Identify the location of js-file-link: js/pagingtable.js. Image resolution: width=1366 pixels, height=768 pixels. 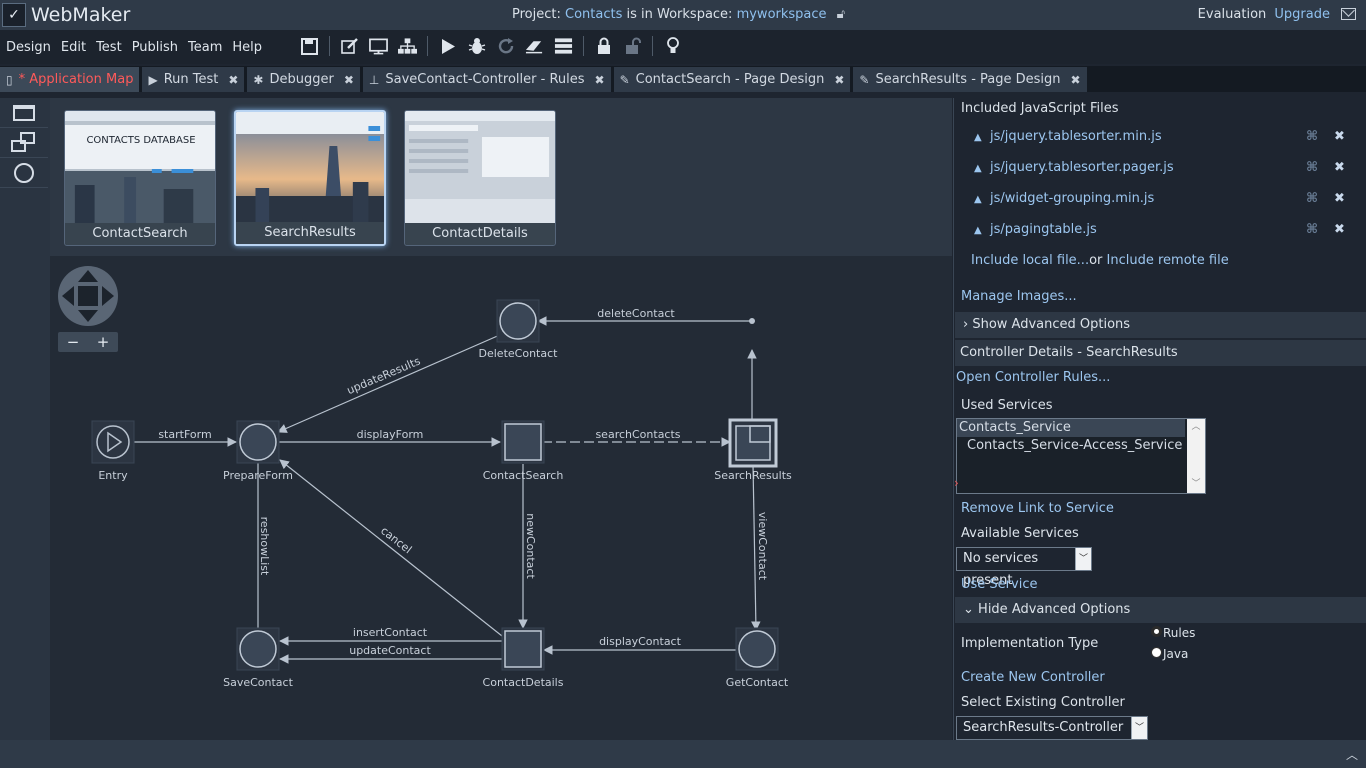
(1043, 229).